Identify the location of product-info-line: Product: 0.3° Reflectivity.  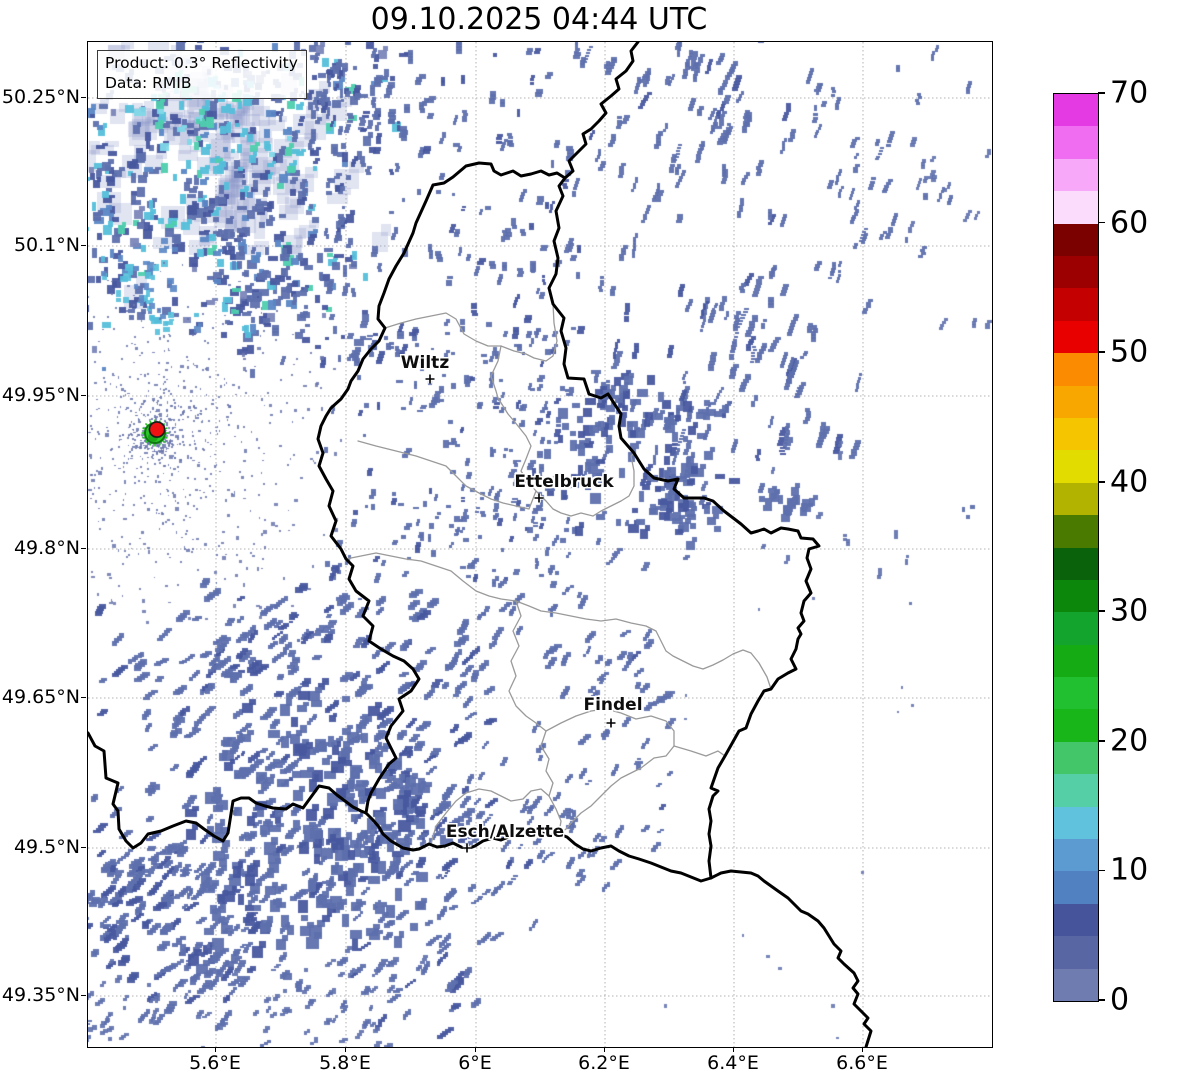
(201, 63).